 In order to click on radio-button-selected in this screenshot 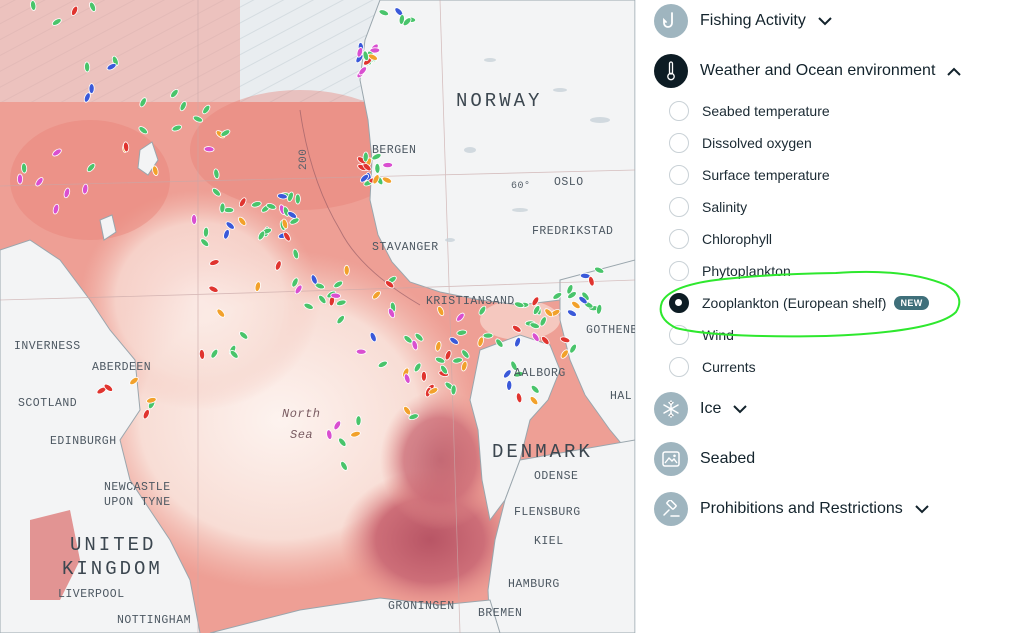, I will do `click(679, 303)`.